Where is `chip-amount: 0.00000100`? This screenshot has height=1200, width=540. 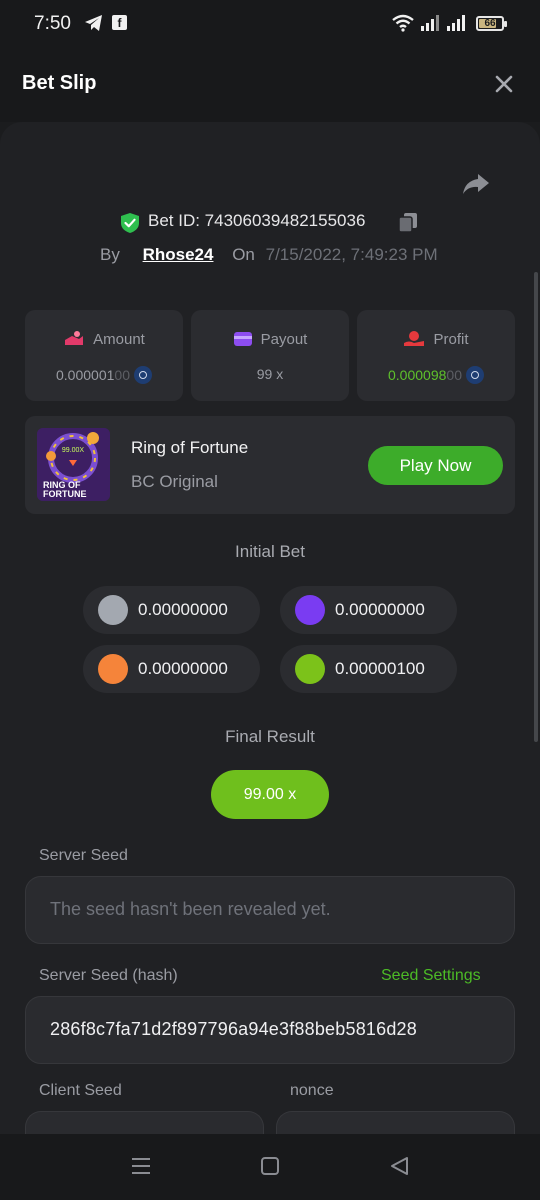 chip-amount: 0.00000100 is located at coordinates (380, 668).